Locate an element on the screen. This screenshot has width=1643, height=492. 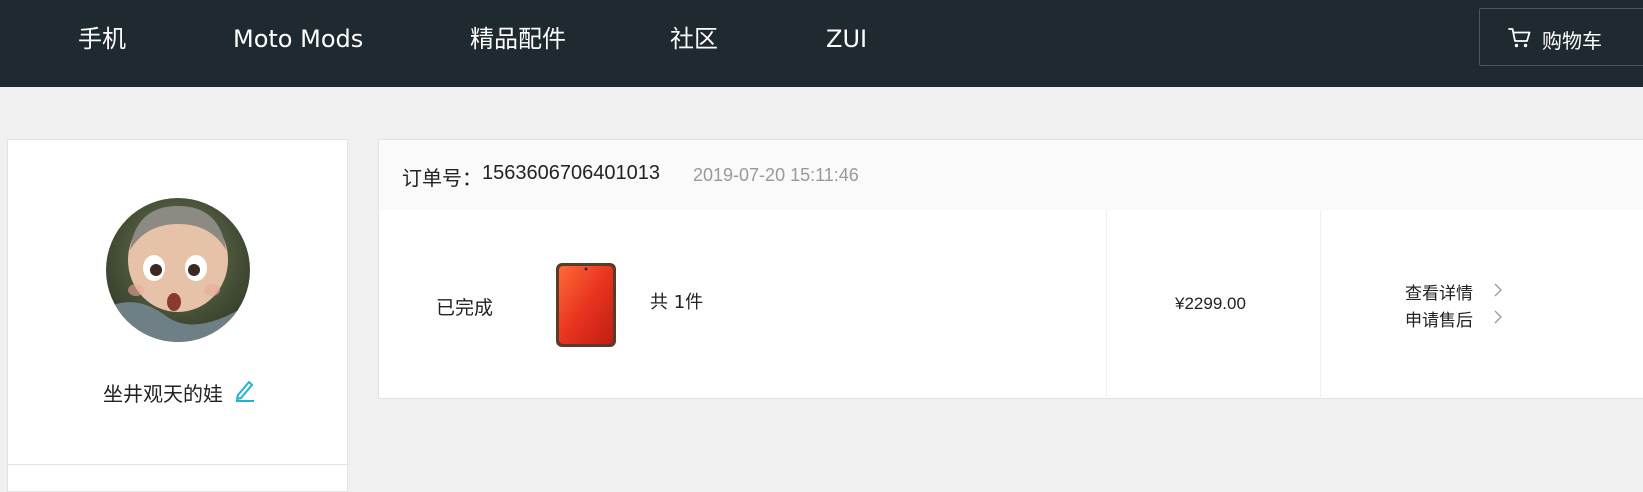
after-sales-label: 申请售后 is located at coordinates (1439, 321).